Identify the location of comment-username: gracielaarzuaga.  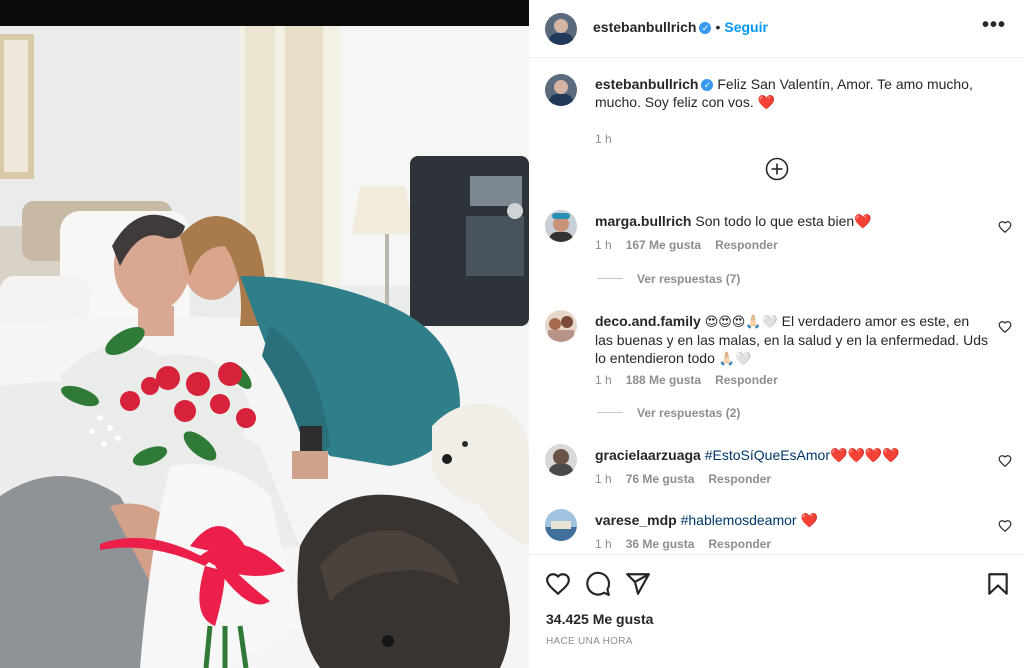
(648, 455).